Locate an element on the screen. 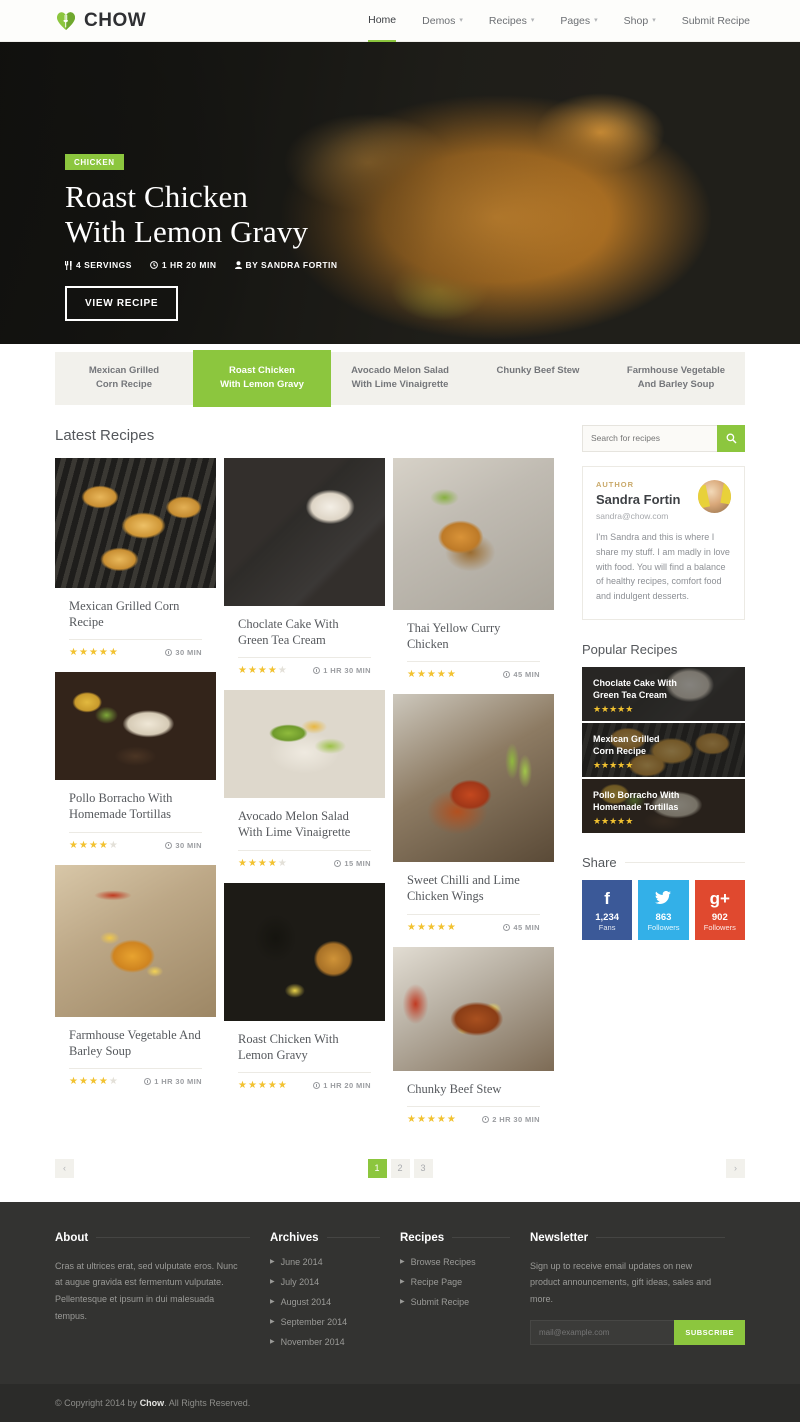 The height and width of the screenshot is (1422, 800). chevron-down-icon: ▾ is located at coordinates (654, 20).